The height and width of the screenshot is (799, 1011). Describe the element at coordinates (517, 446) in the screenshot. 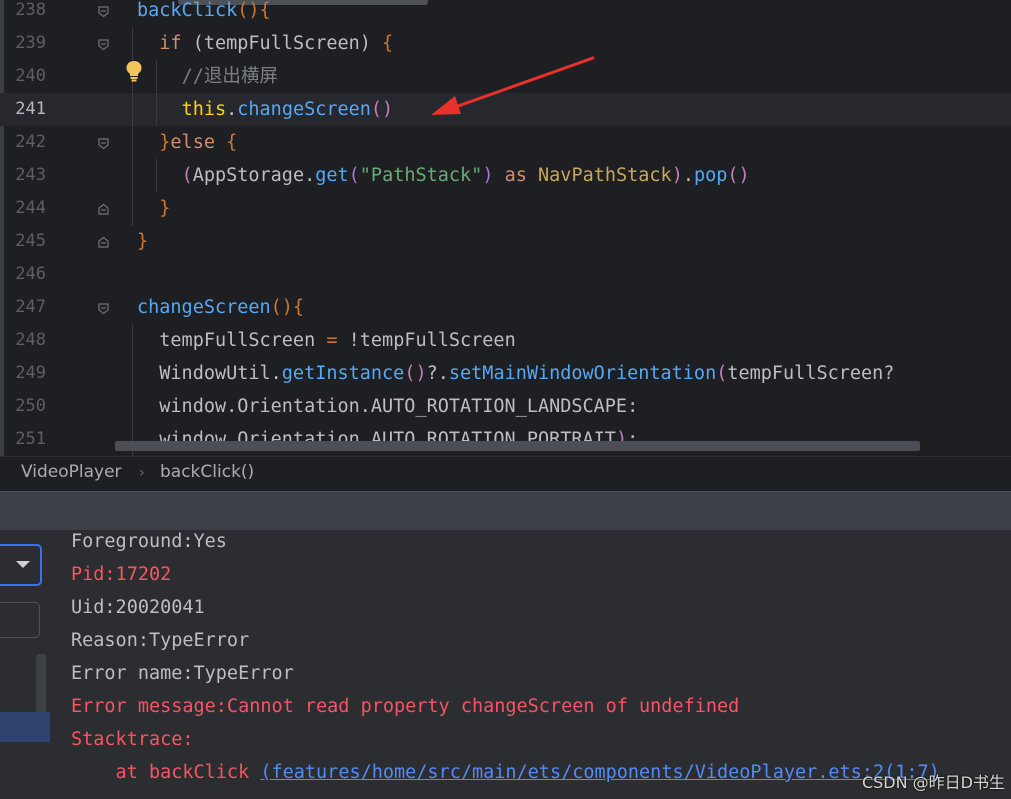

I see `editor-horizontal-scrollbar` at that location.